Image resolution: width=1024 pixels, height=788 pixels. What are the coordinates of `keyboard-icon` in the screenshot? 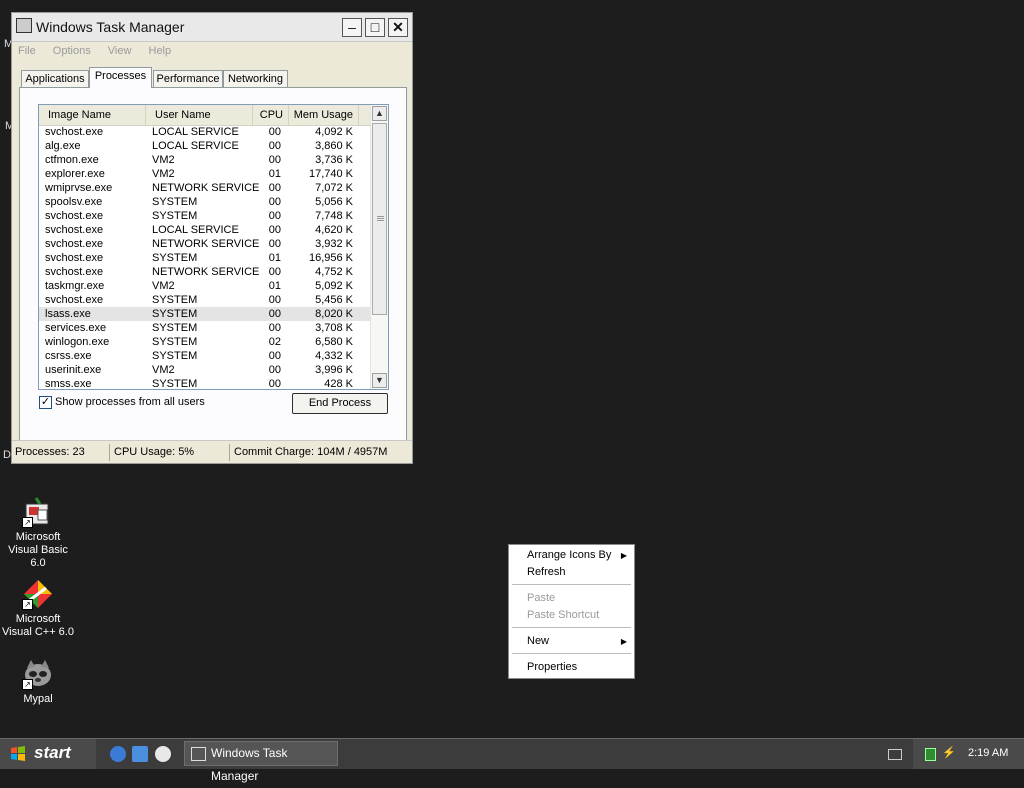 It's located at (895, 754).